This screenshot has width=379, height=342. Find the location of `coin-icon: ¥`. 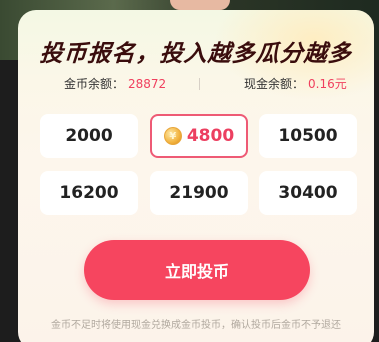

coin-icon: ¥ is located at coordinates (172, 136).